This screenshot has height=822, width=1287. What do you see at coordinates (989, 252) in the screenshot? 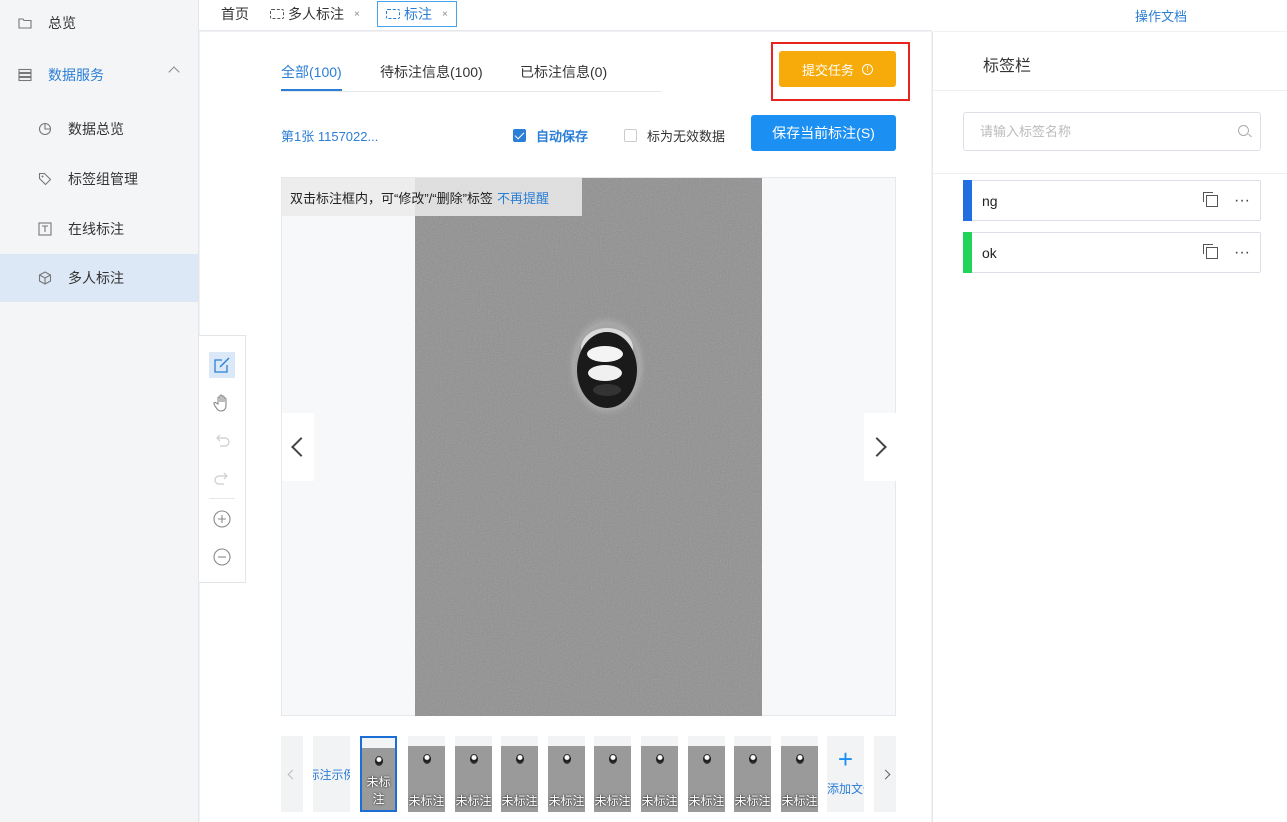
I see `label-name: ok` at bounding box center [989, 252].